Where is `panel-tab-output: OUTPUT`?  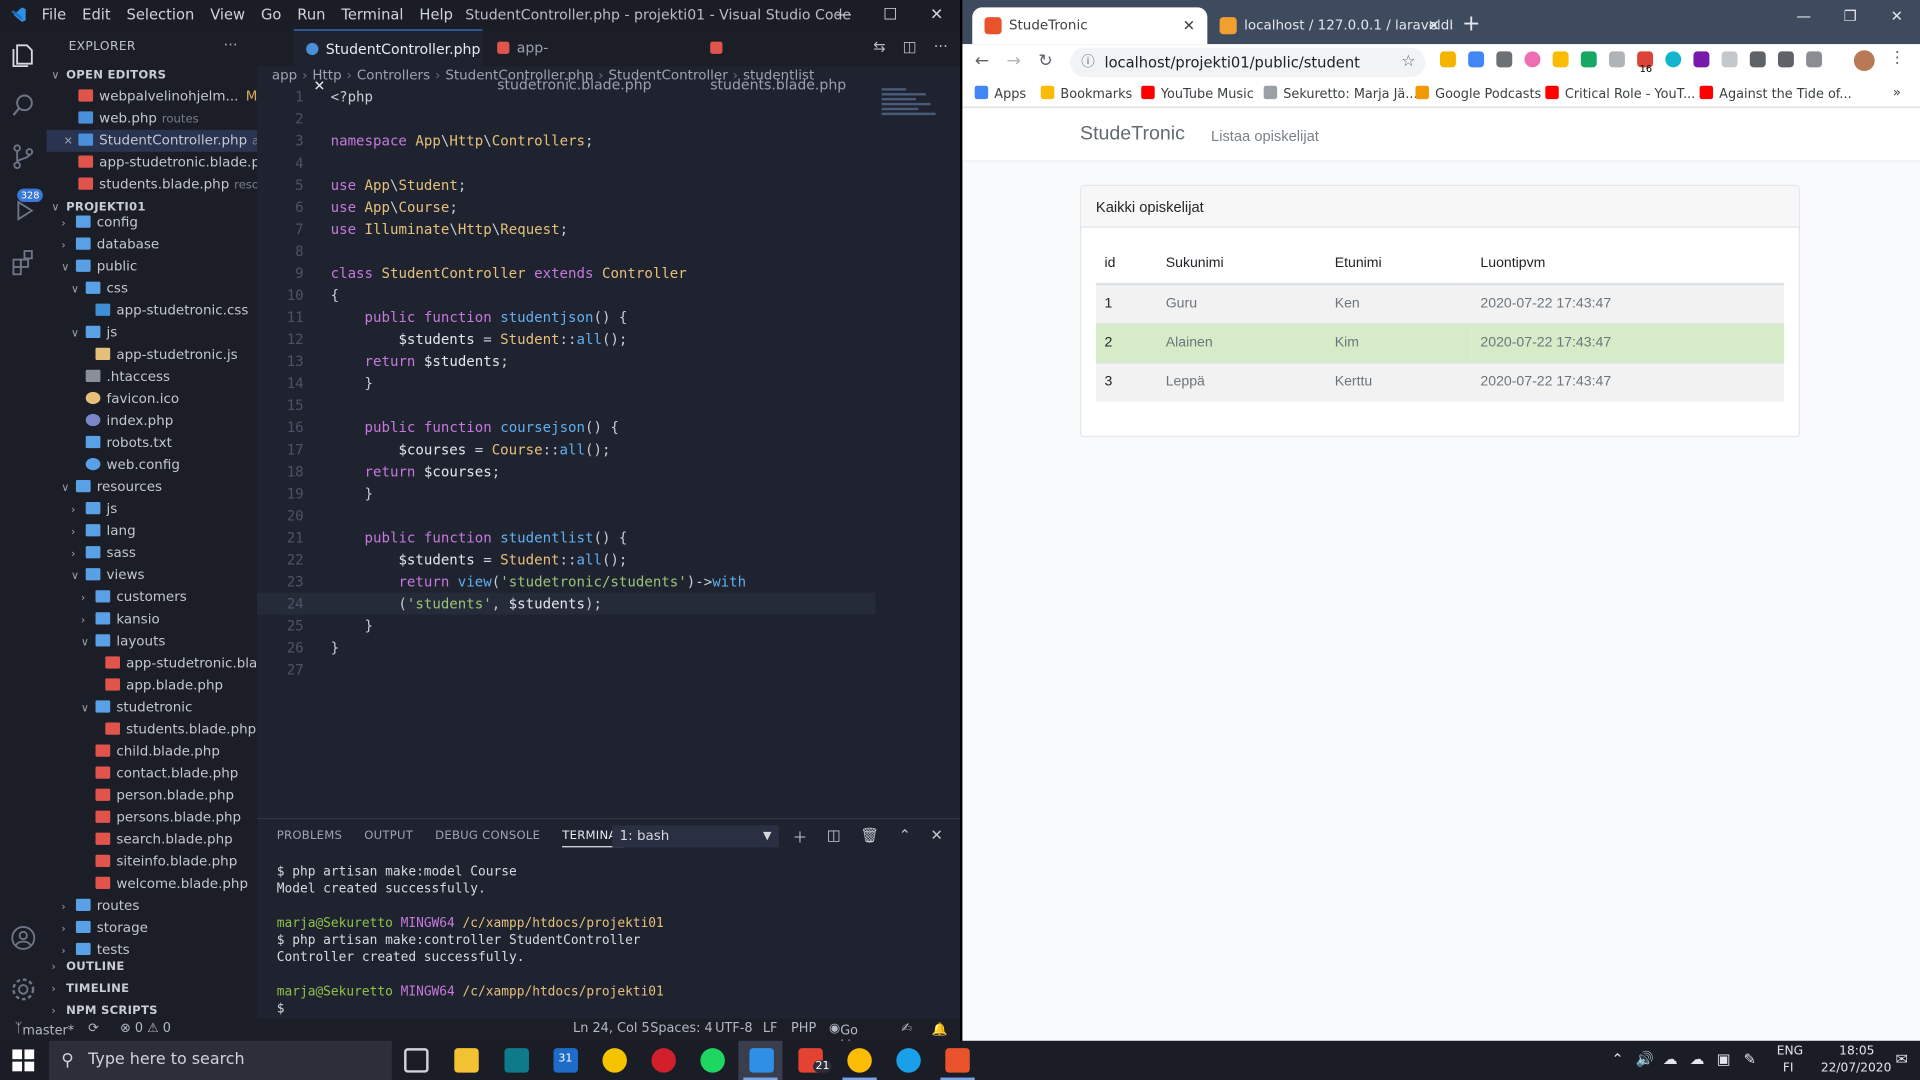
panel-tab-output: OUTPUT is located at coordinates (388, 838).